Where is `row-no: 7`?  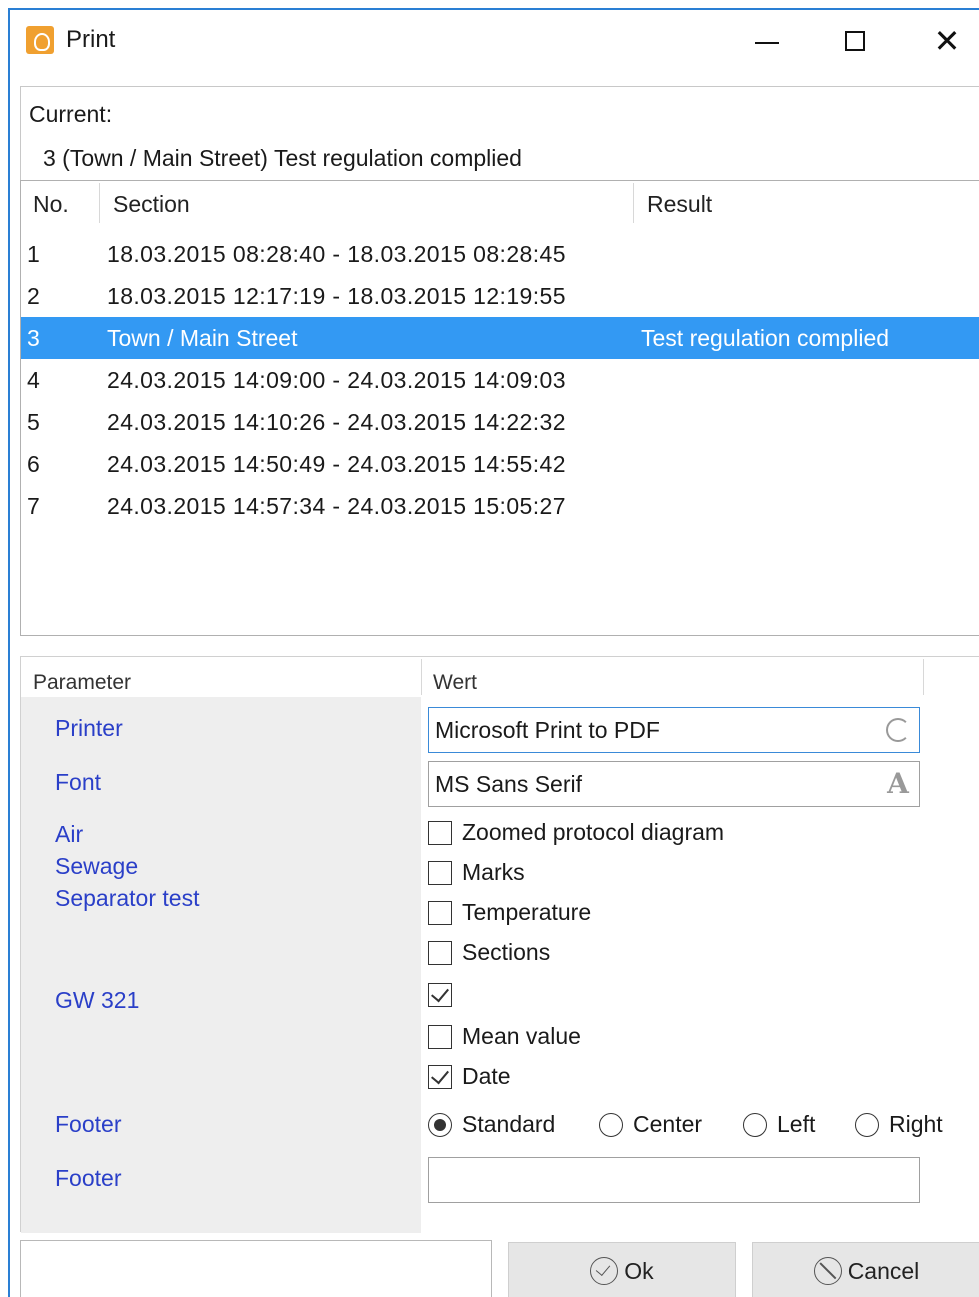
row-no: 7 is located at coordinates (33, 506).